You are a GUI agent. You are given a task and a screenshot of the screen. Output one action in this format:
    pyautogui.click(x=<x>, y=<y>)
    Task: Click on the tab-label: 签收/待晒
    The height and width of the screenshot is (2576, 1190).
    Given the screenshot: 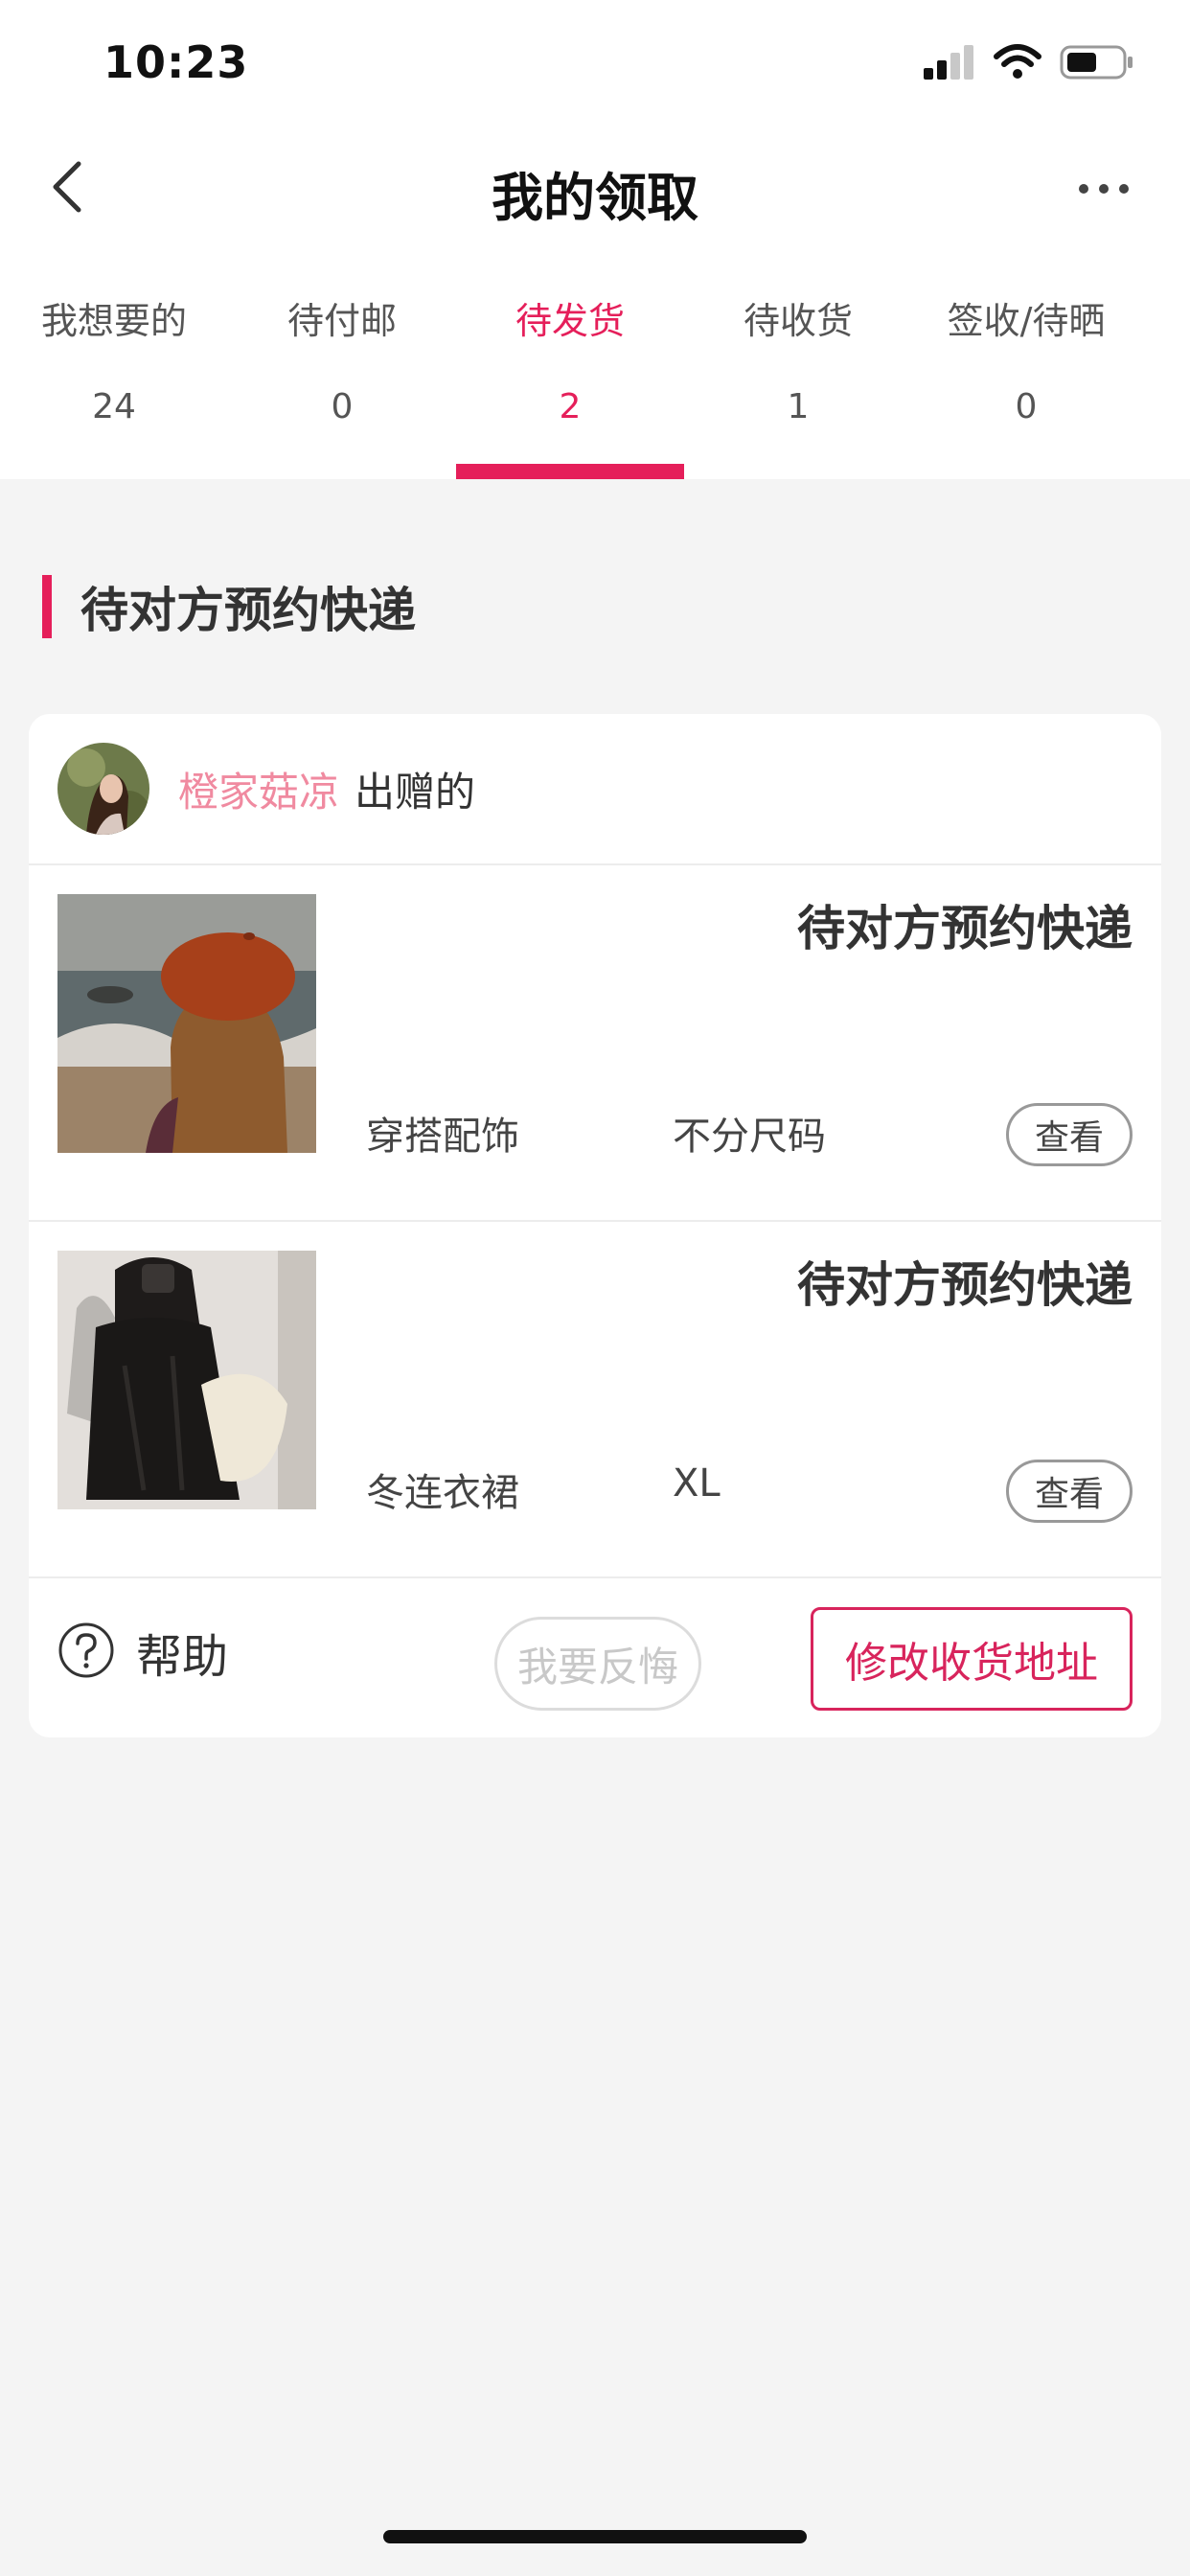 What is the action you would take?
    pyautogui.click(x=1027, y=321)
    